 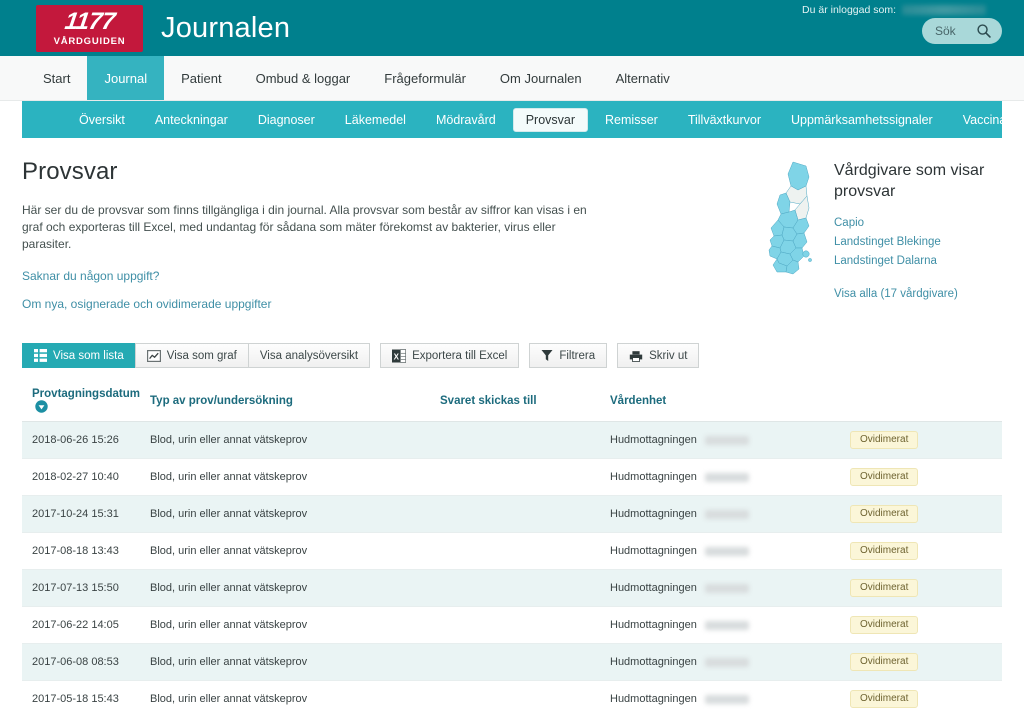 What do you see at coordinates (102, 120) in the screenshot?
I see `subtab-oversikt: Översikt` at bounding box center [102, 120].